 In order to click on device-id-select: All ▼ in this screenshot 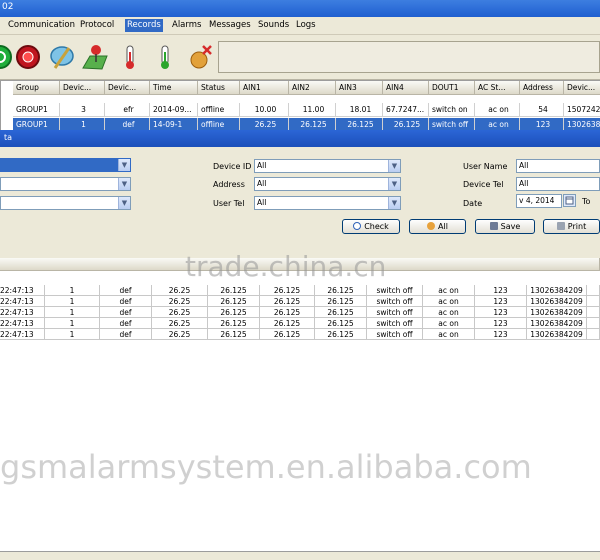, I will do `click(327, 166)`.